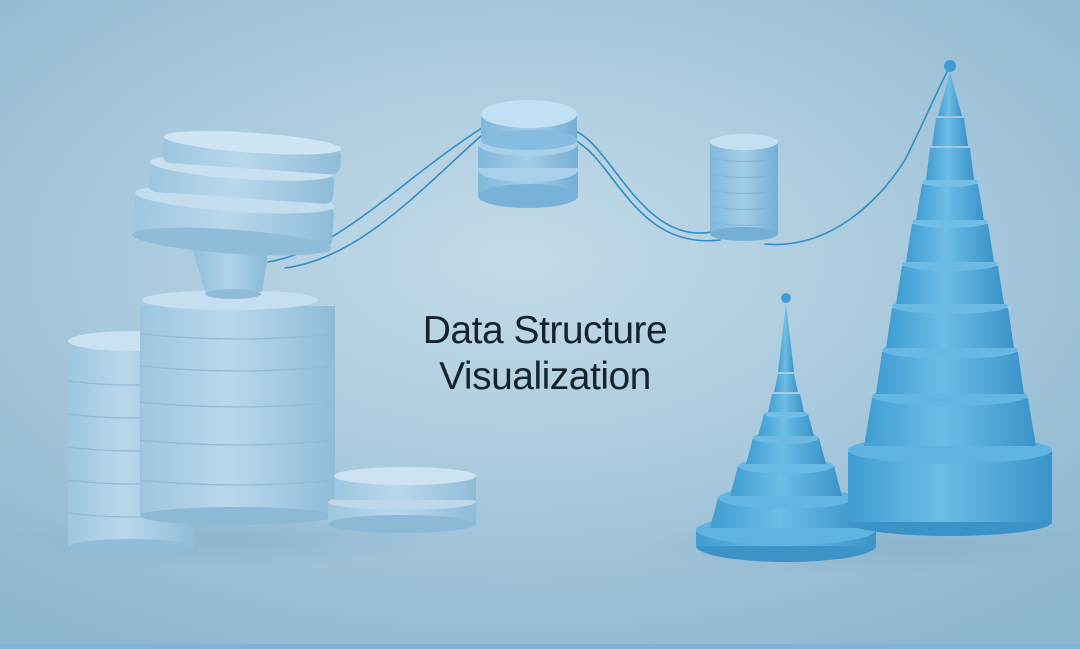 This screenshot has width=1080, height=649. I want to click on large-cone, so click(950, 298).